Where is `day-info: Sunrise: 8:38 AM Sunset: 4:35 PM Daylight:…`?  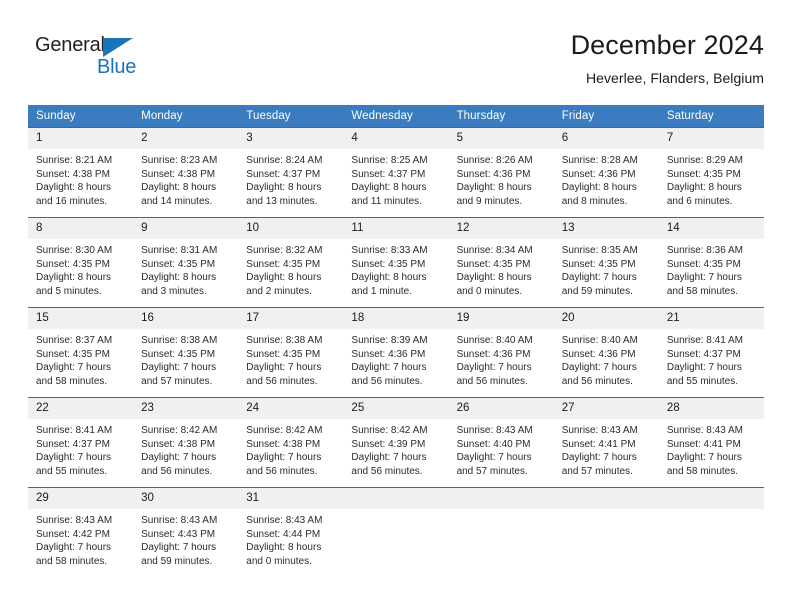
day-info: Sunrise: 8:38 AM Sunset: 4:35 PM Daylight:… is located at coordinates (290, 358).